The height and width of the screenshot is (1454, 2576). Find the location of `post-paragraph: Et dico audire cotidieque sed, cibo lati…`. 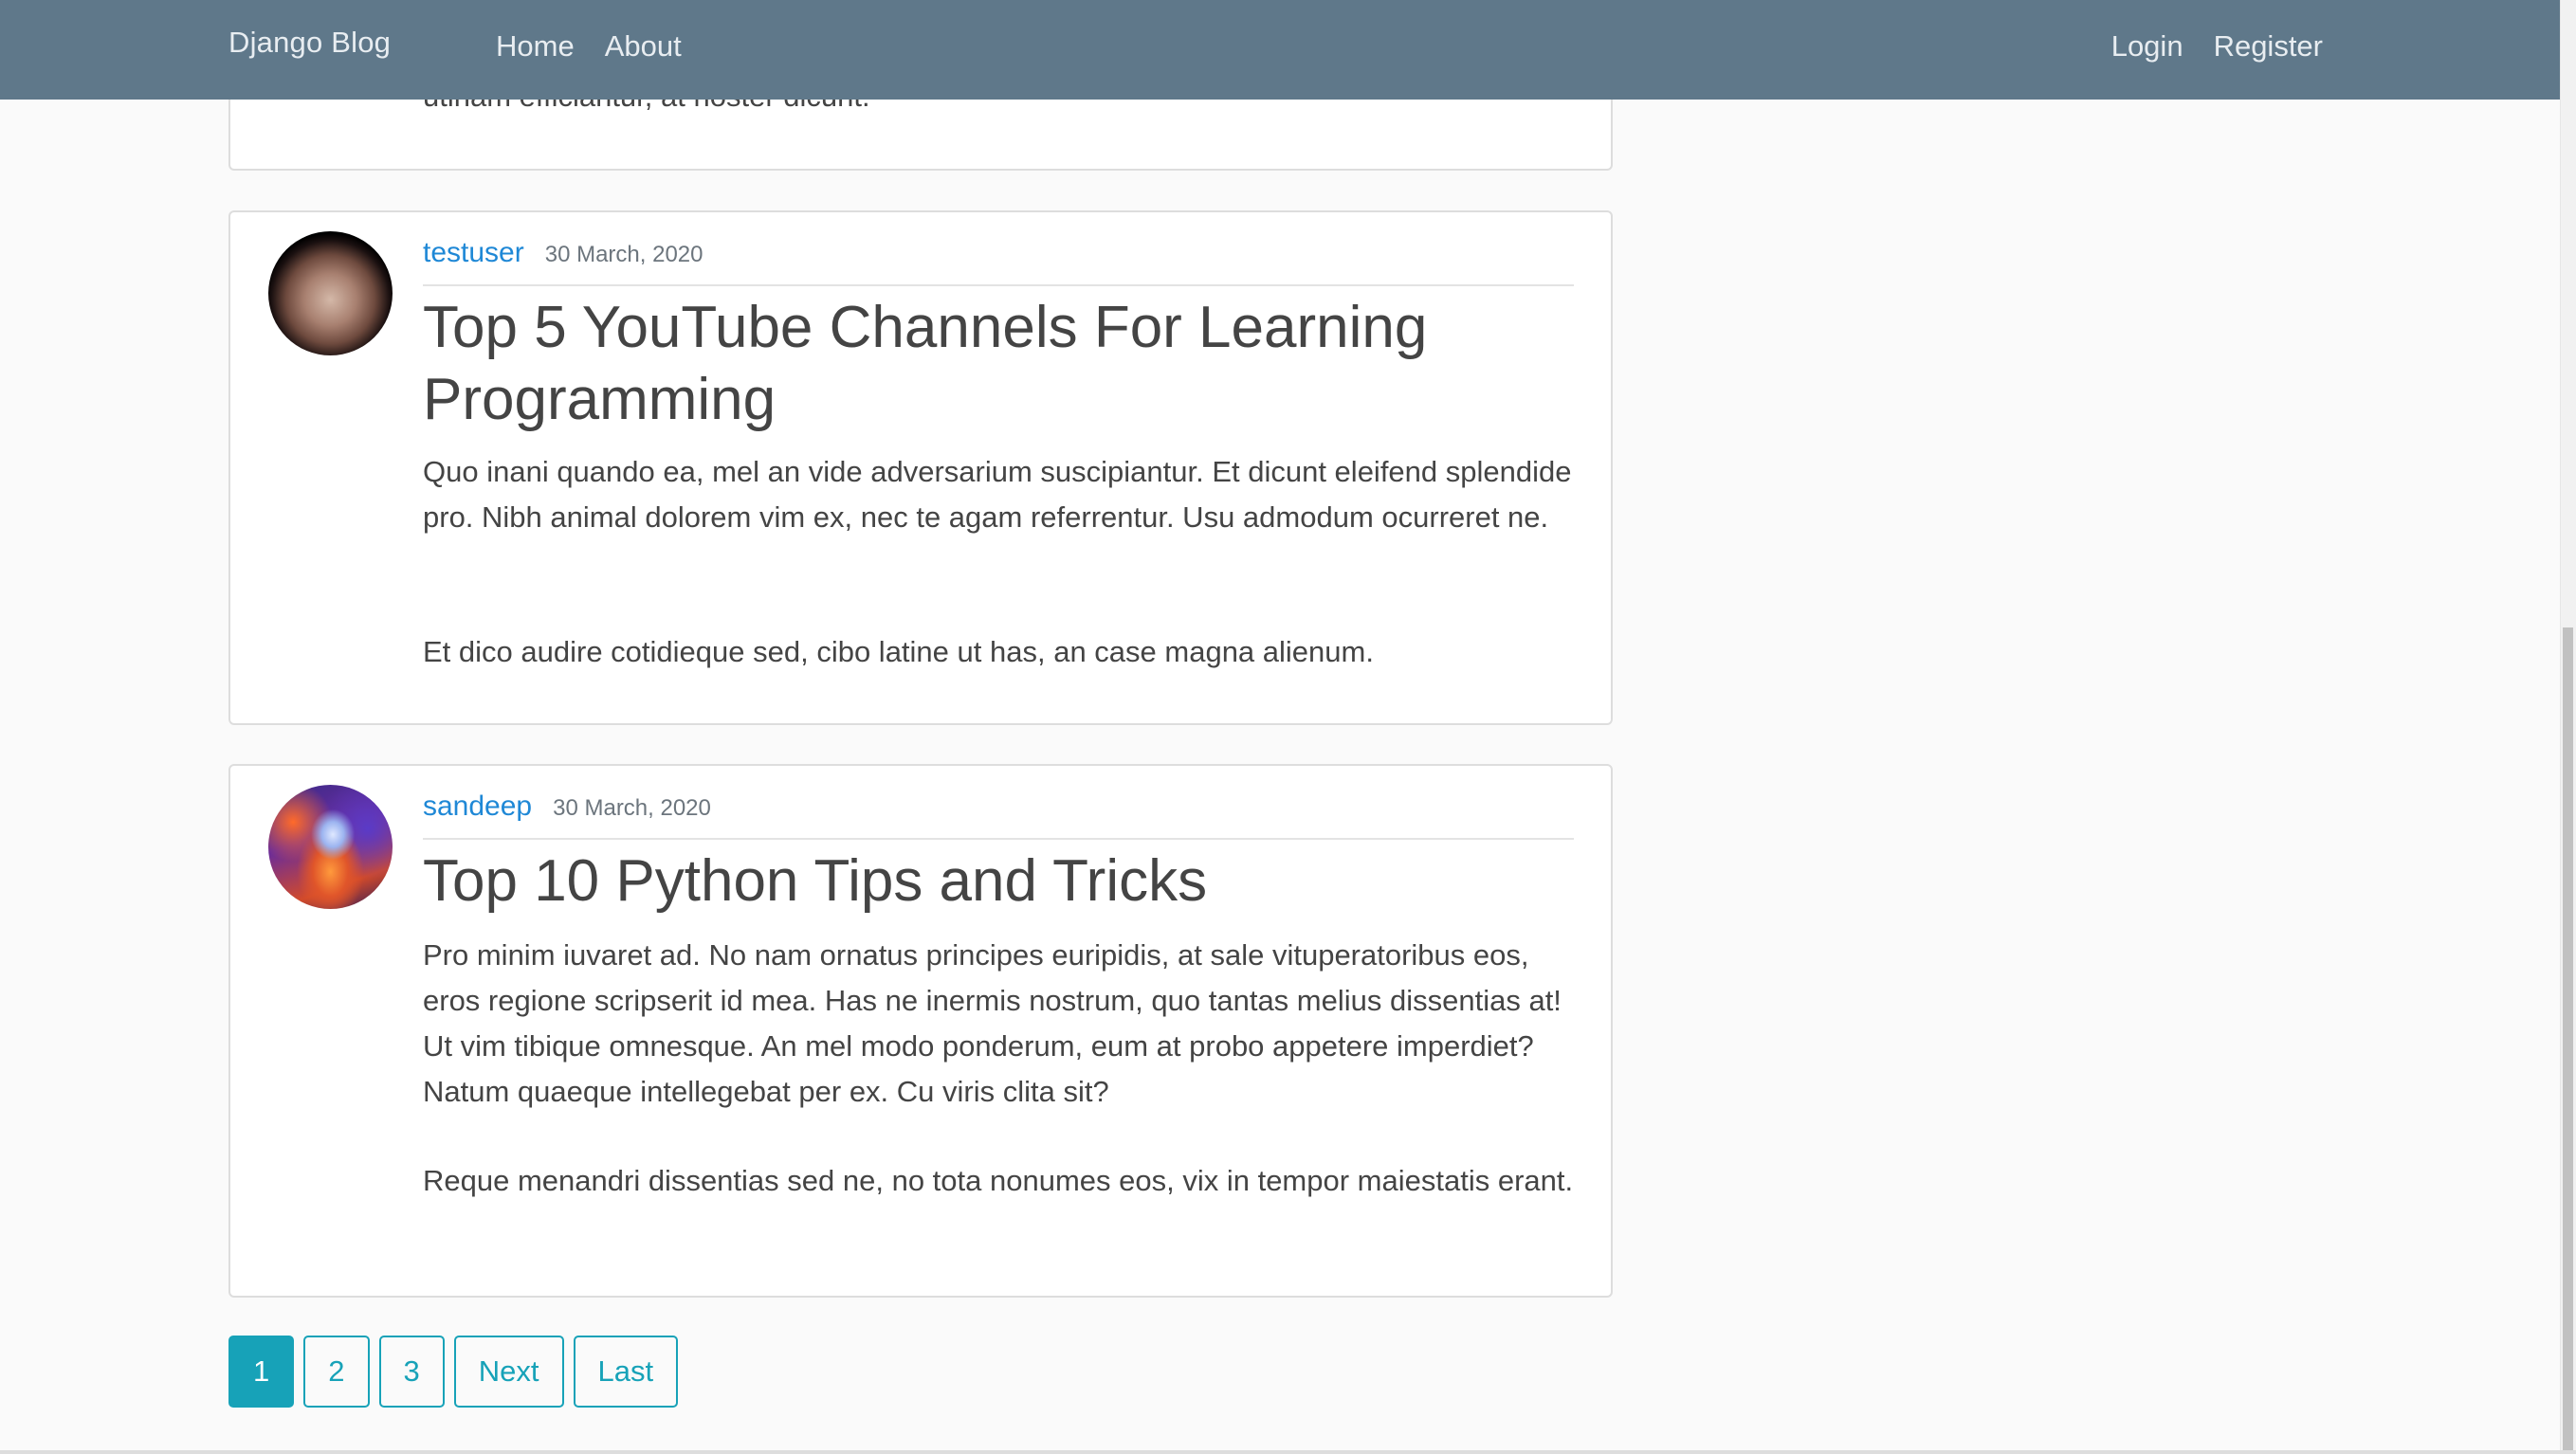

post-paragraph: Et dico audire cotidieque sed, cibo lati… is located at coordinates (898, 651).